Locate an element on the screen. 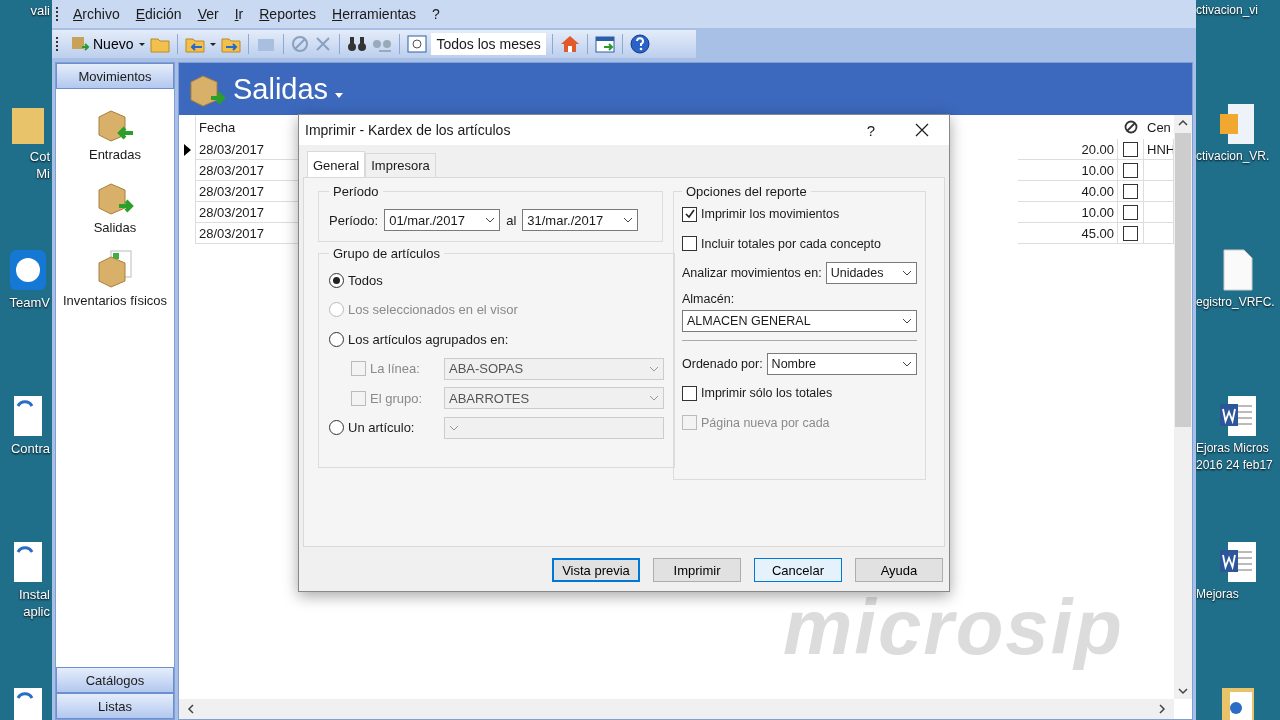 The height and width of the screenshot is (720, 1280). desktop-icon-label: Contra is located at coordinates (30, 448).